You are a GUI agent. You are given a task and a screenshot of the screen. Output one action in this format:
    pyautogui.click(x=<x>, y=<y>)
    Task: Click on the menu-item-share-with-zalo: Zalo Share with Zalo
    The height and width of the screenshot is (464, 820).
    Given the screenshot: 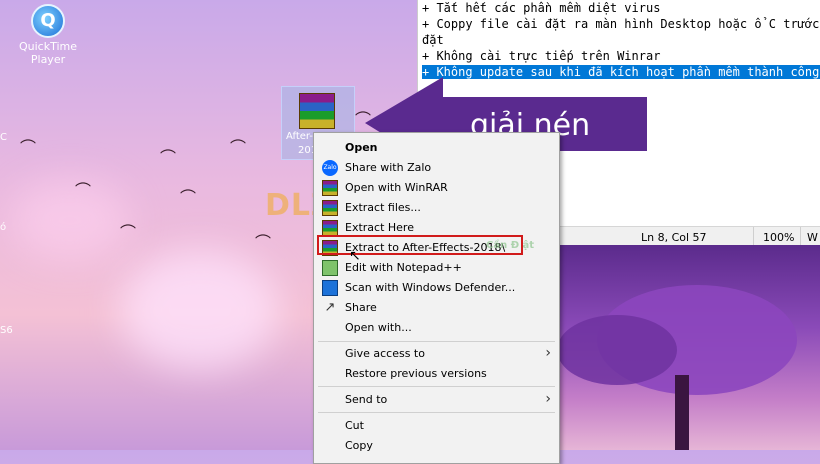 What is the action you would take?
    pyautogui.click(x=436, y=168)
    